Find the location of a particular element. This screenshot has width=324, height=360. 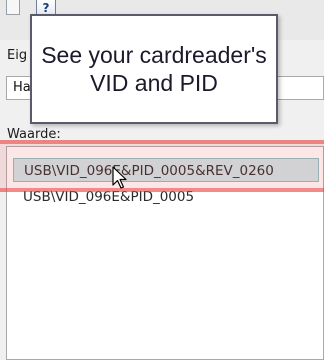

value-label: Waarde: is located at coordinates (34, 134).